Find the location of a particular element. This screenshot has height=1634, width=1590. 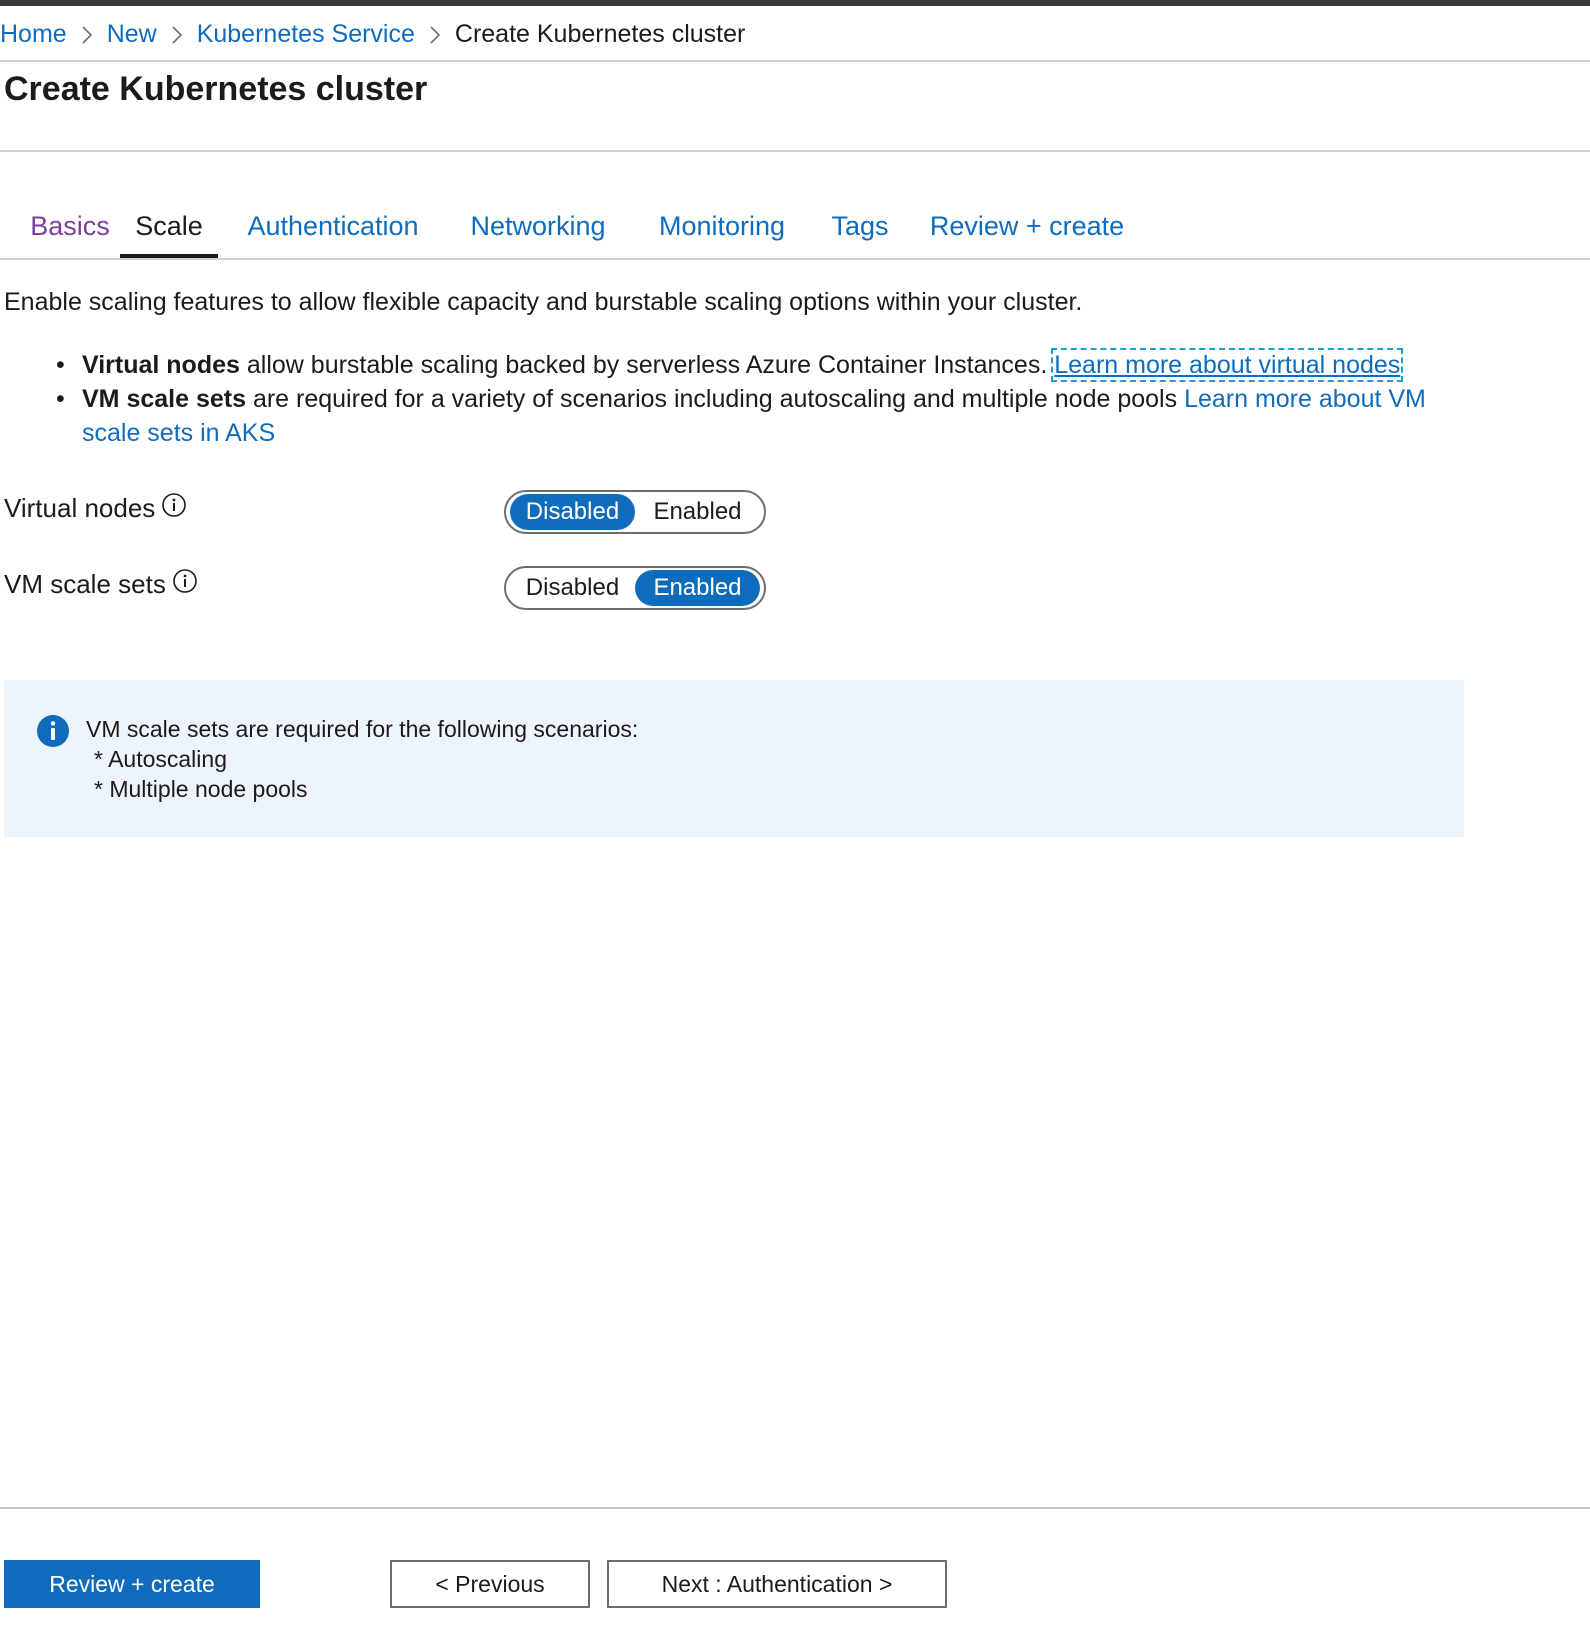

virtual-nodes-toggle: Disabled Enabled is located at coordinates (635, 512).